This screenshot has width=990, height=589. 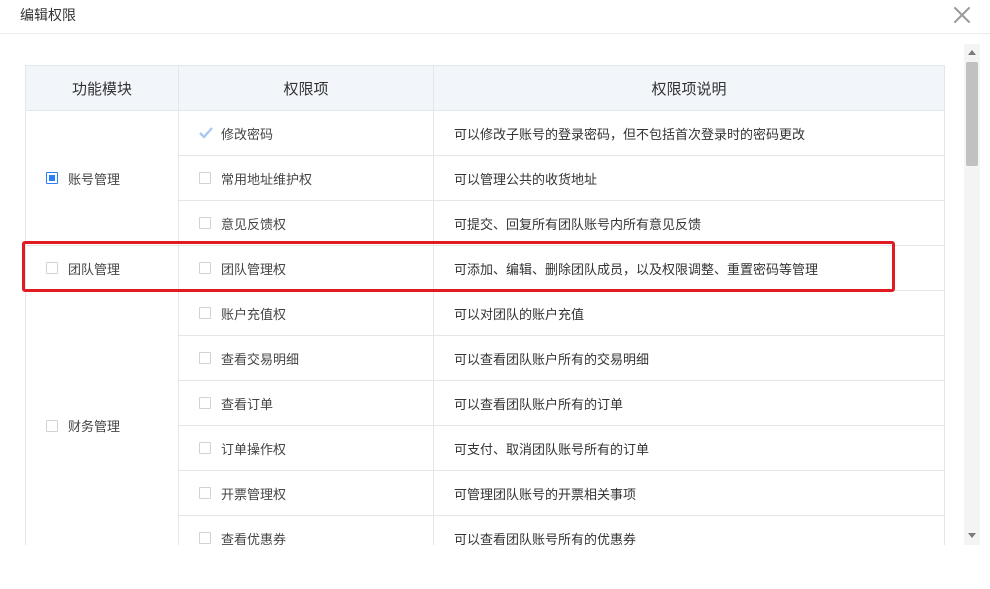 What do you see at coordinates (689, 178) in the screenshot?
I see `description-cell: 可以管理公共的收货地址` at bounding box center [689, 178].